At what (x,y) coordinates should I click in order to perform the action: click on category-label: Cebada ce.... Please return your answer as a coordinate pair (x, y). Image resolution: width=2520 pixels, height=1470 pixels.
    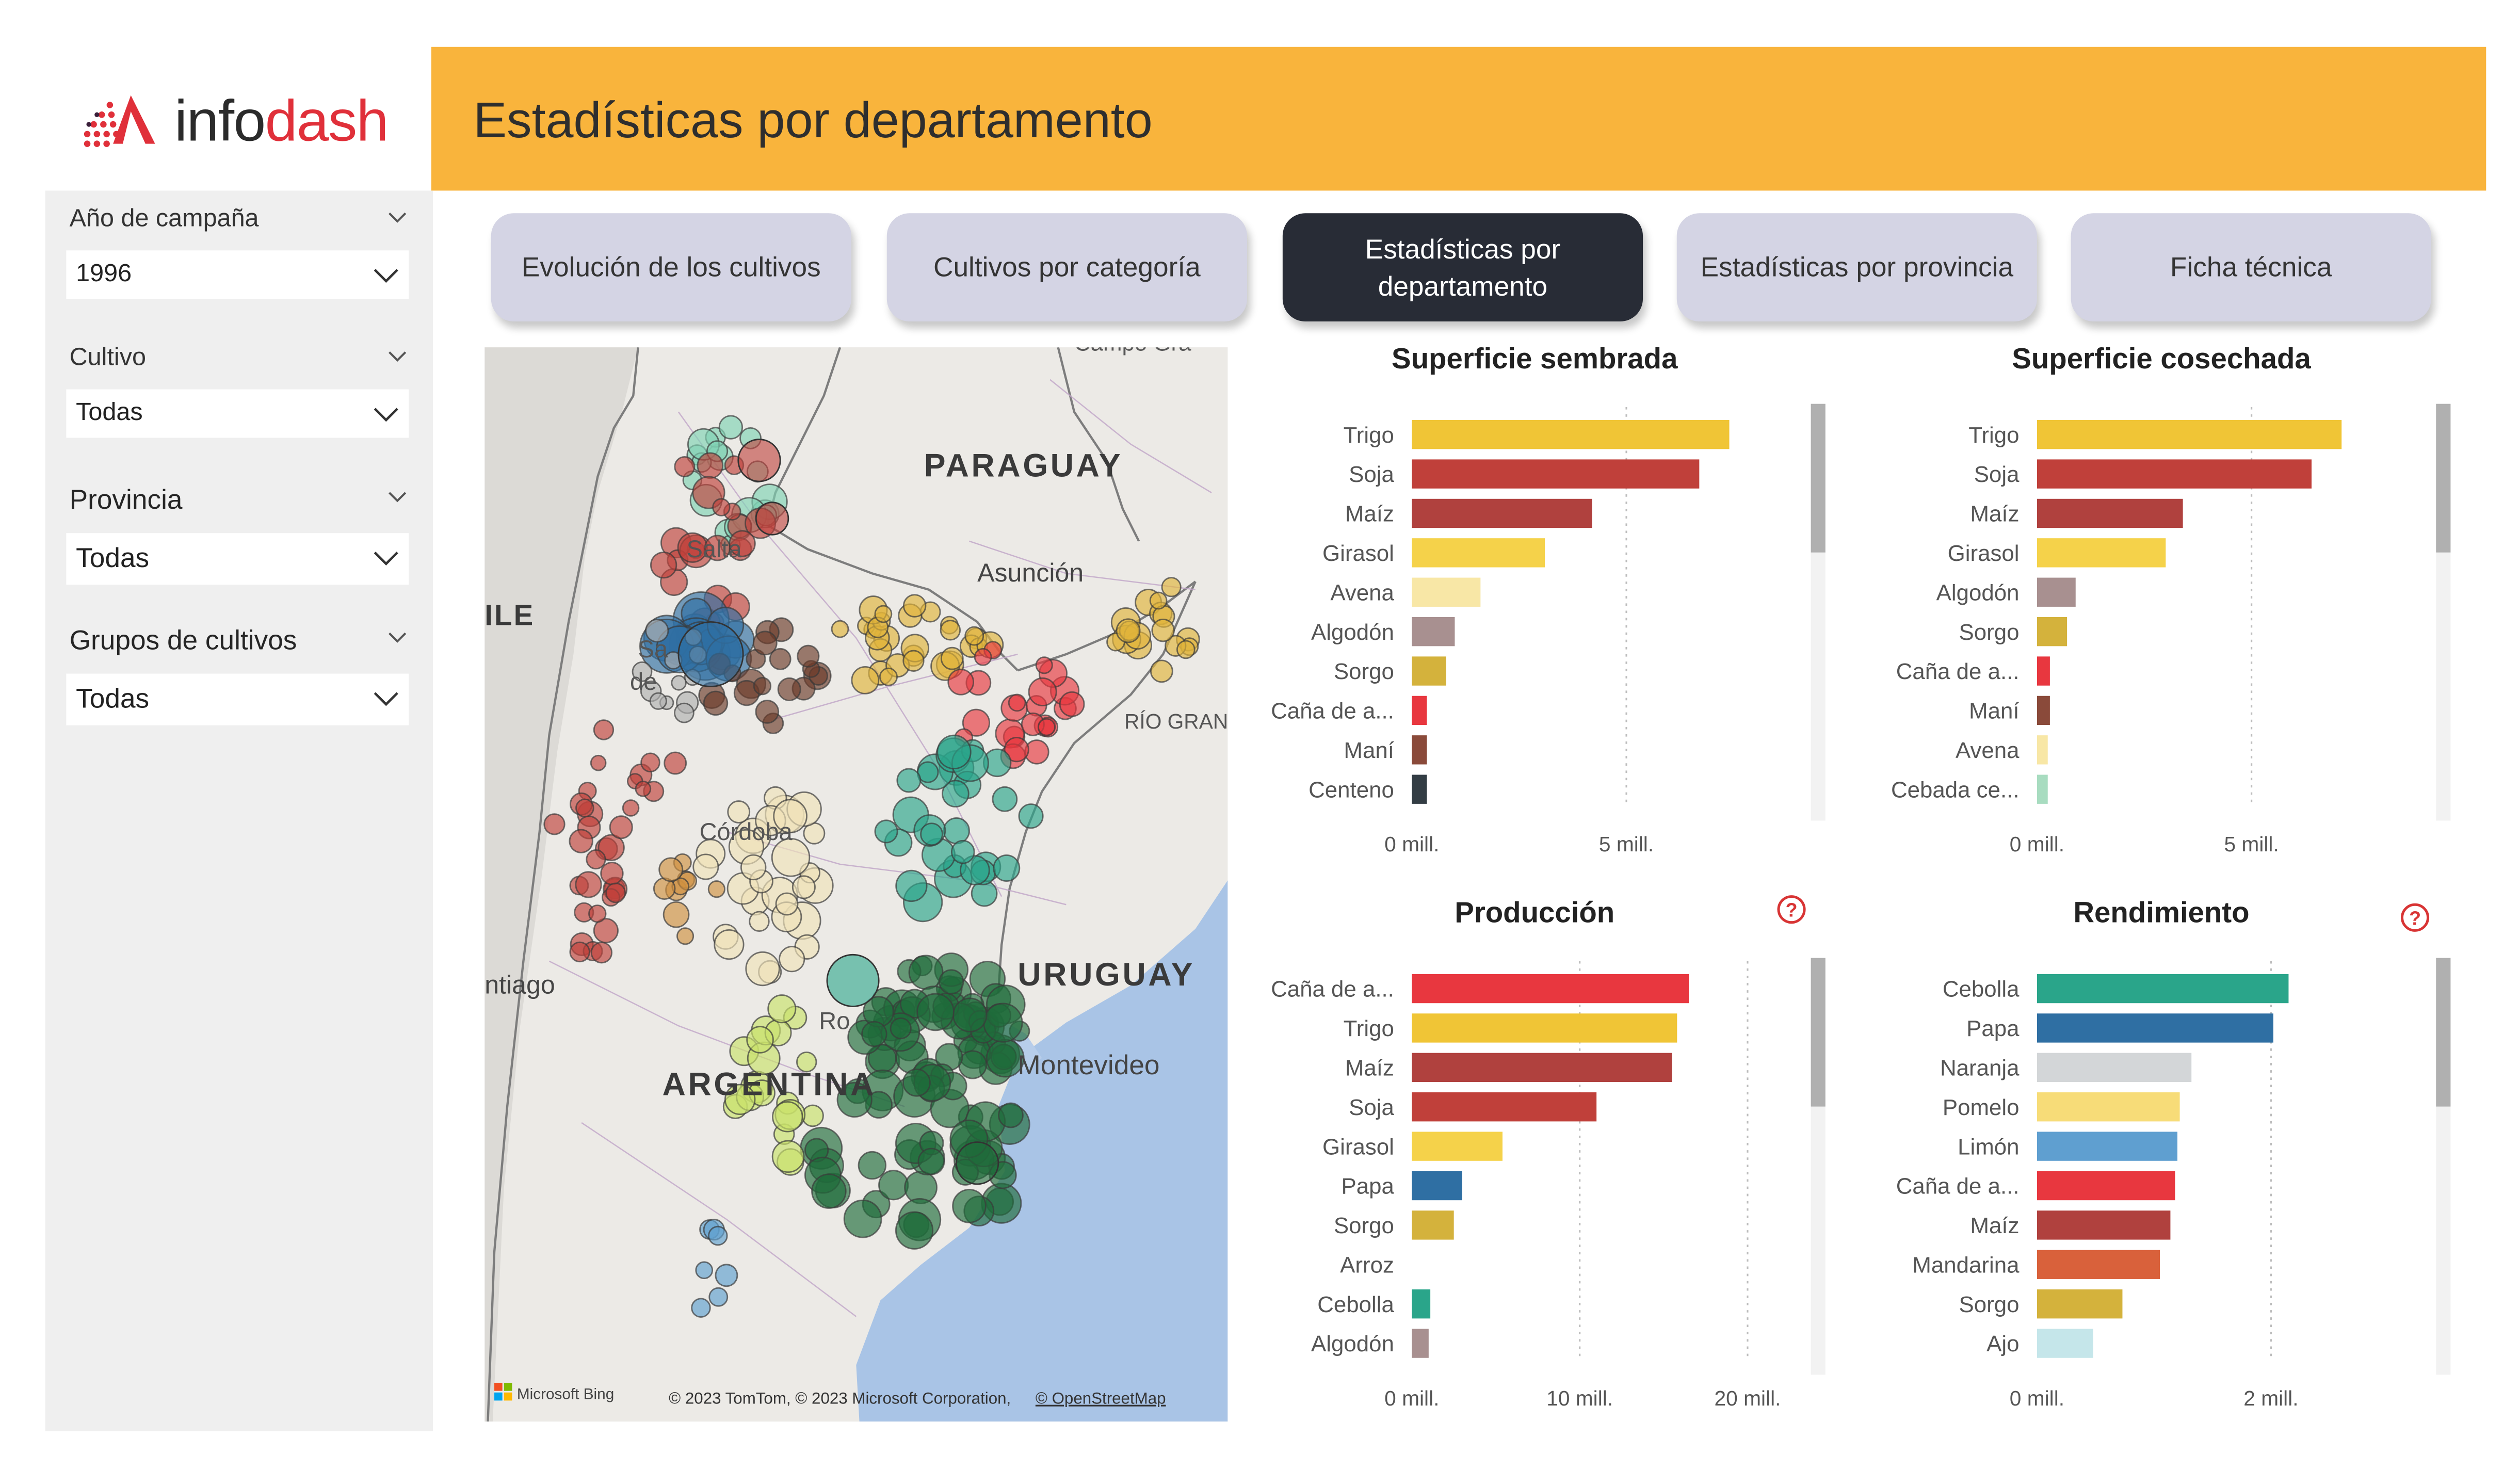
    Looking at the image, I should click on (1956, 790).